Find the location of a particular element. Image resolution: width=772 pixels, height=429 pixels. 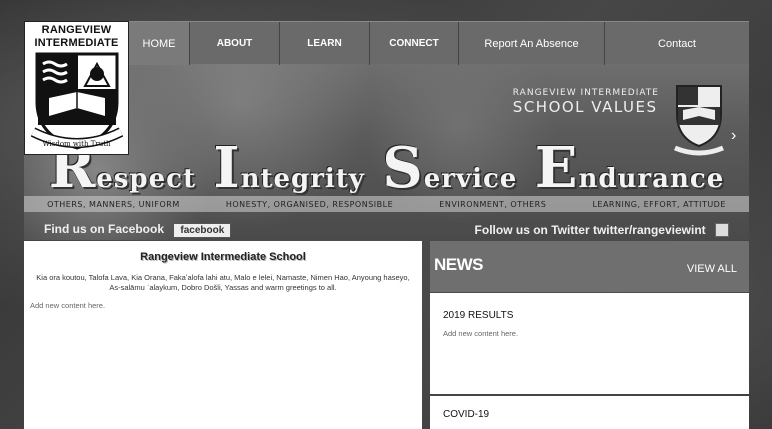

facebook-icon: facebook is located at coordinates (202, 230).